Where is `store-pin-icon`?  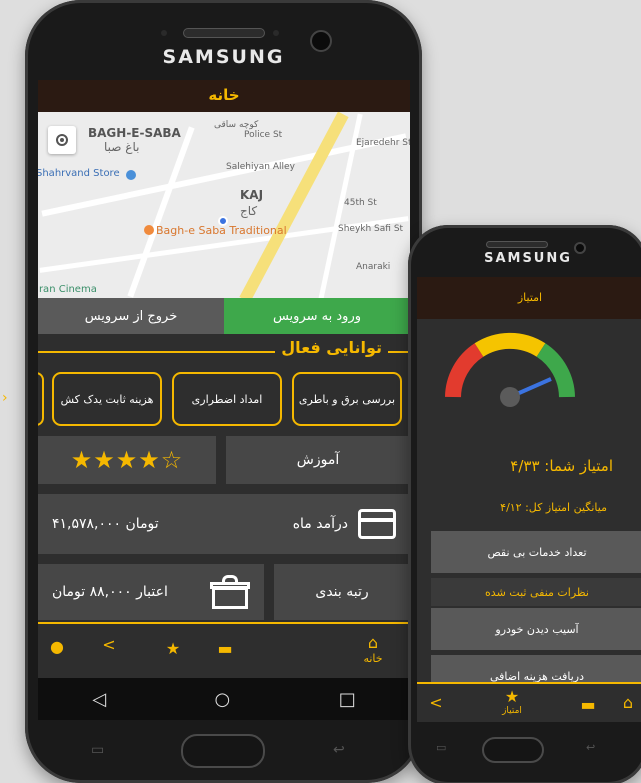 store-pin-icon is located at coordinates (131, 175).